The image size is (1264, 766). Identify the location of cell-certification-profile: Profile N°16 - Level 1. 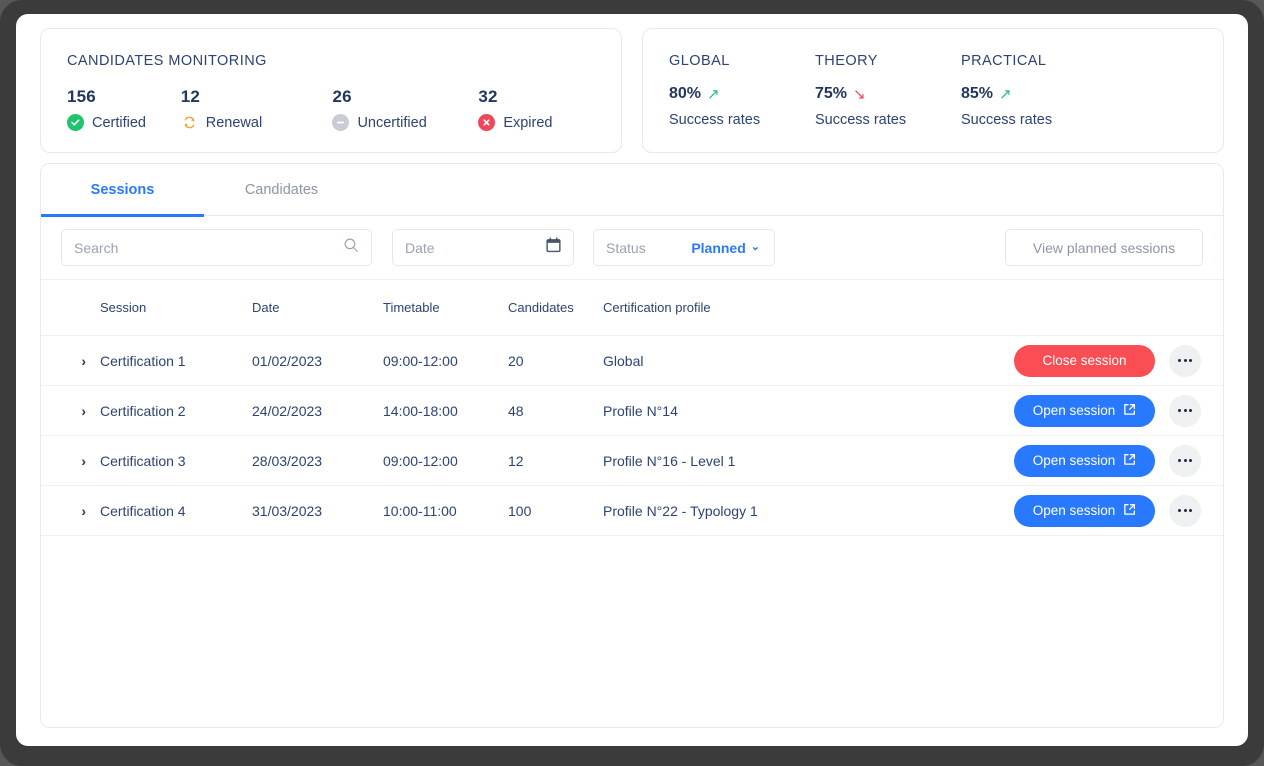
(669, 460).